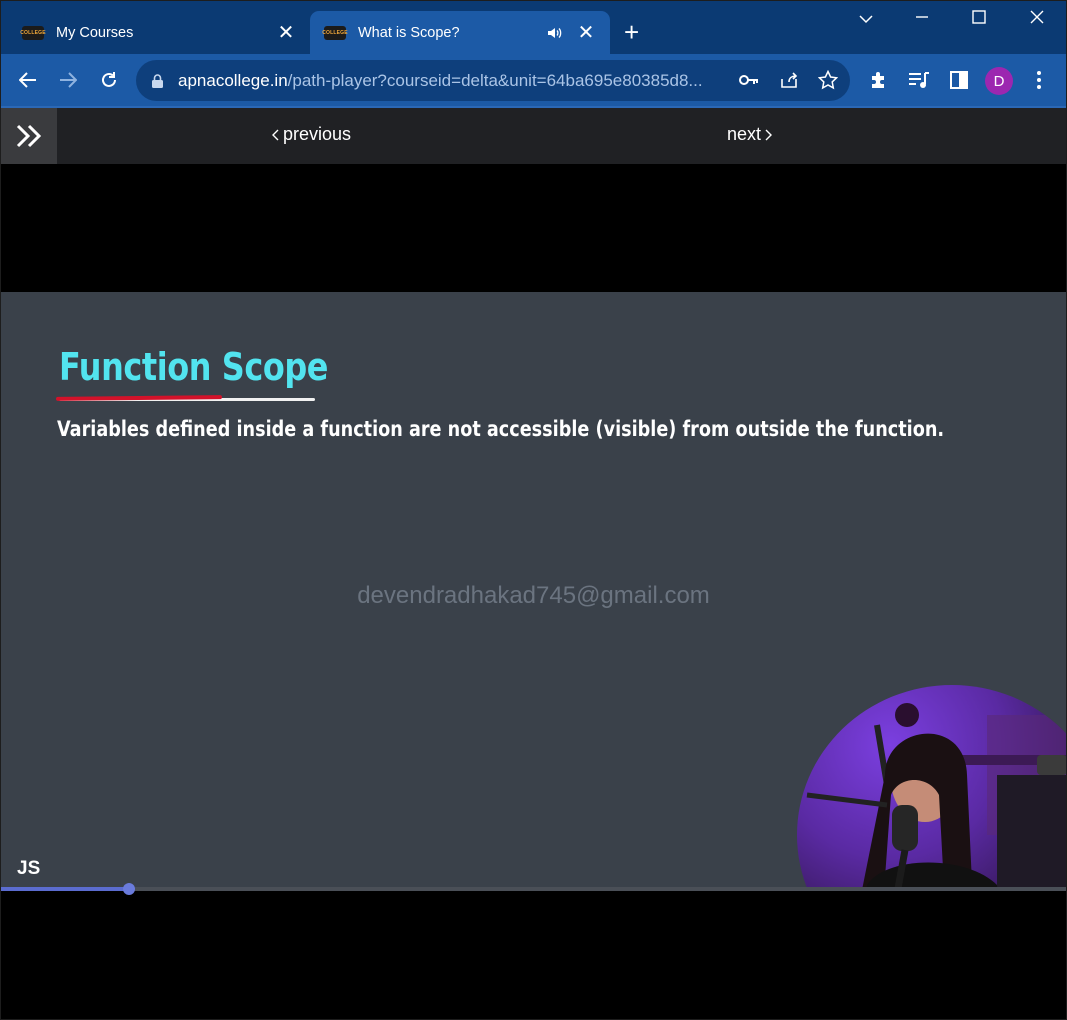  I want to click on minimize-icon, so click(922, 18).